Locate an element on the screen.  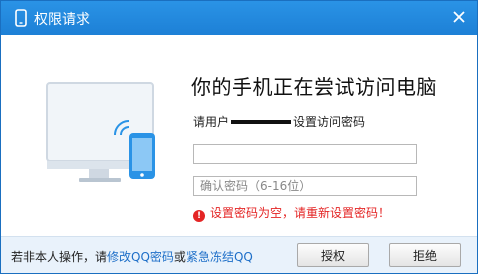
password-input is located at coordinates (305, 154).